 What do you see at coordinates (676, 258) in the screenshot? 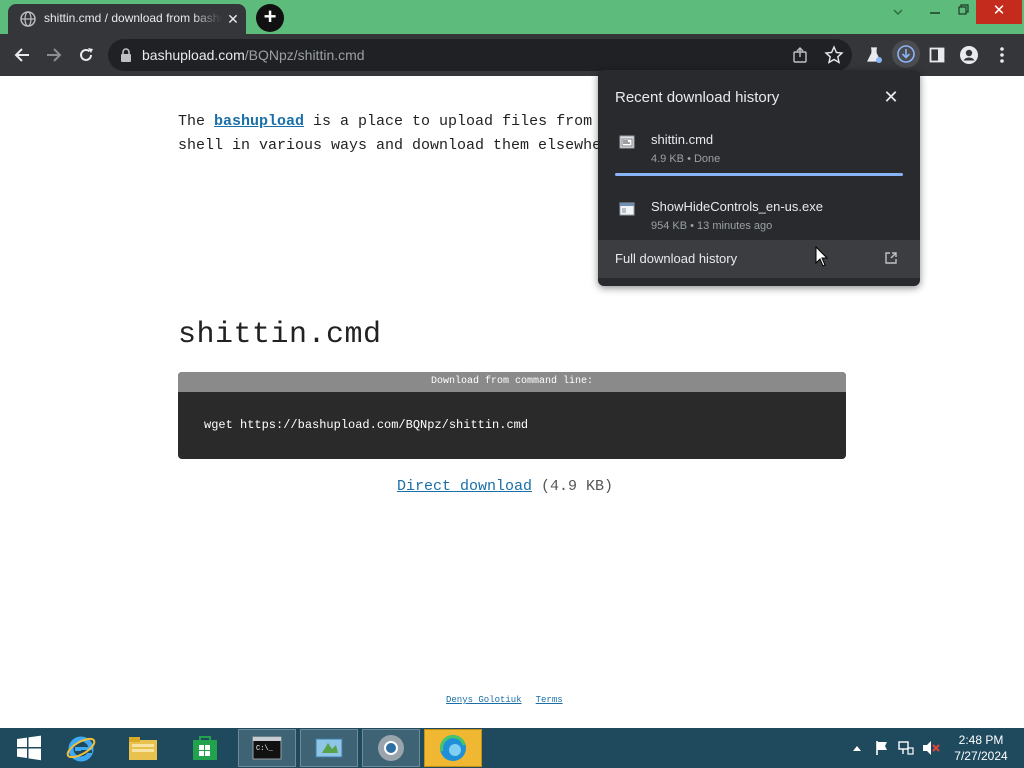
I see `full-download-history-label: Full download history` at bounding box center [676, 258].